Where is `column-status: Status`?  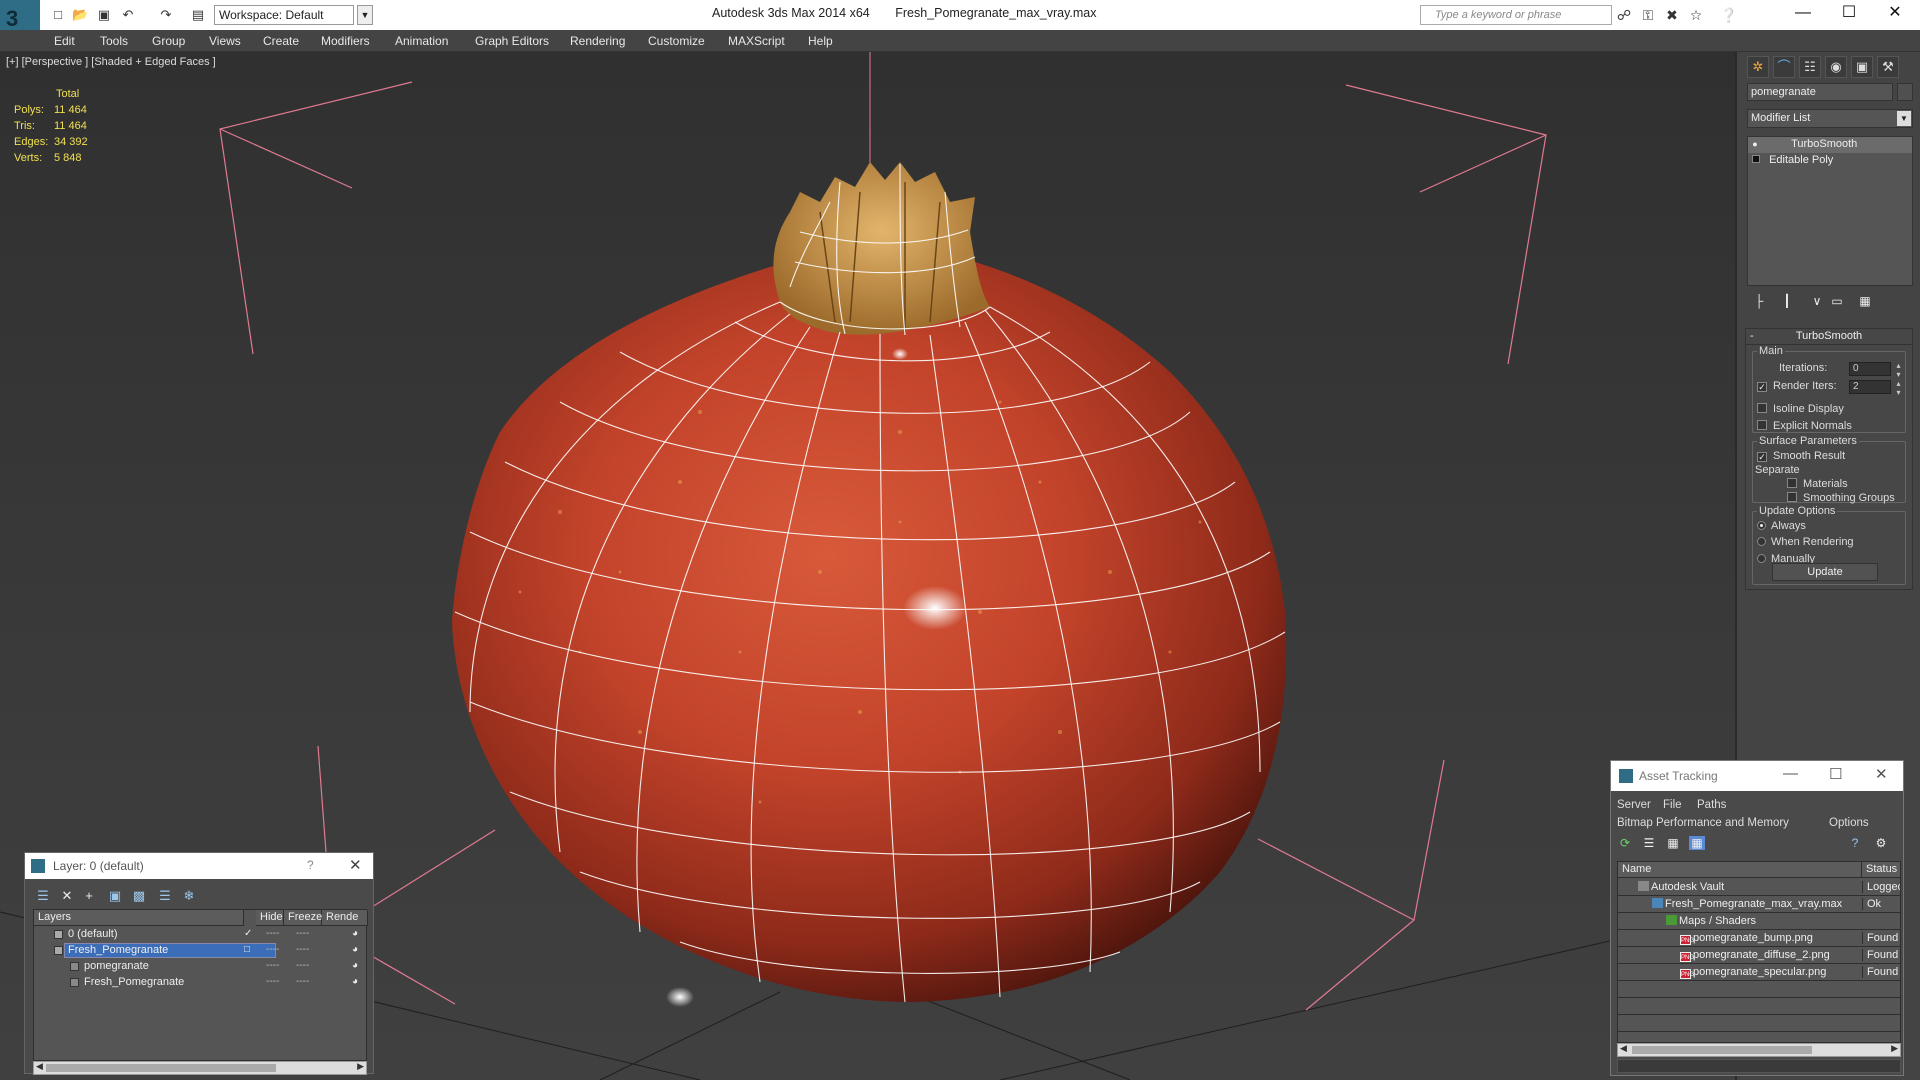 column-status: Status is located at coordinates (1881, 870).